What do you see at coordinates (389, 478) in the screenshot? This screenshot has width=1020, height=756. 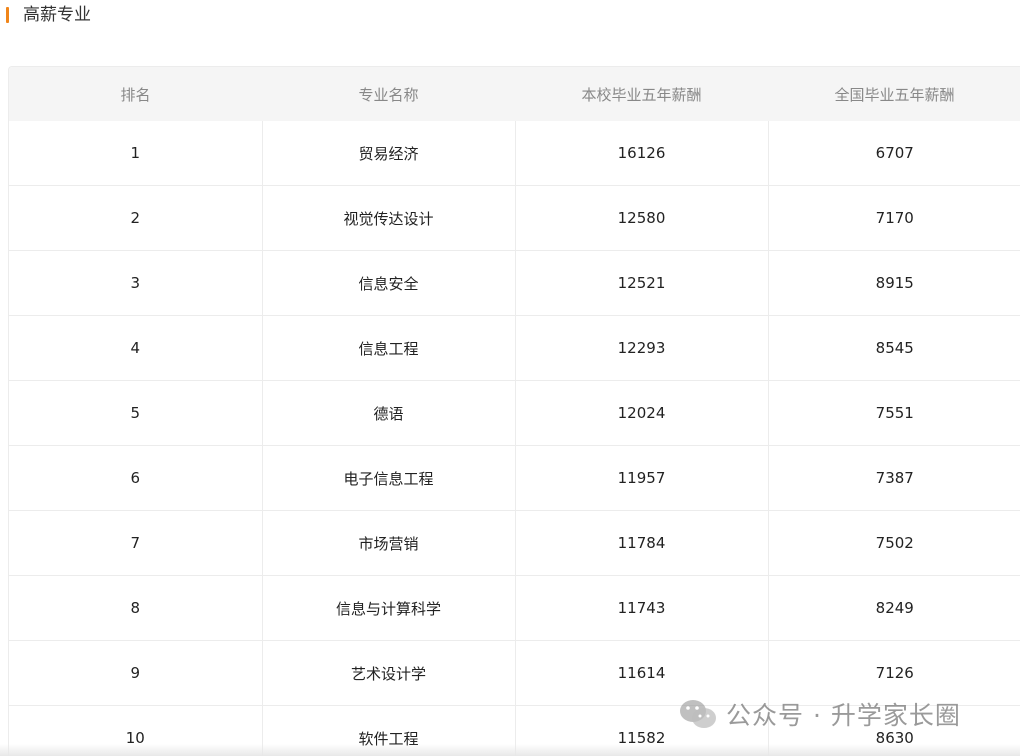 I see `cell-major: 电子信息工程` at bounding box center [389, 478].